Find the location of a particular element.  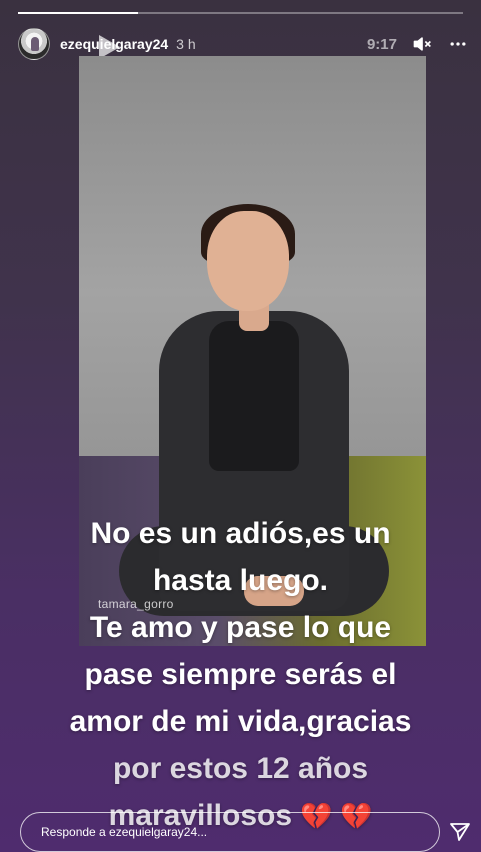

header-controls: 9:17 is located at coordinates (418, 44).